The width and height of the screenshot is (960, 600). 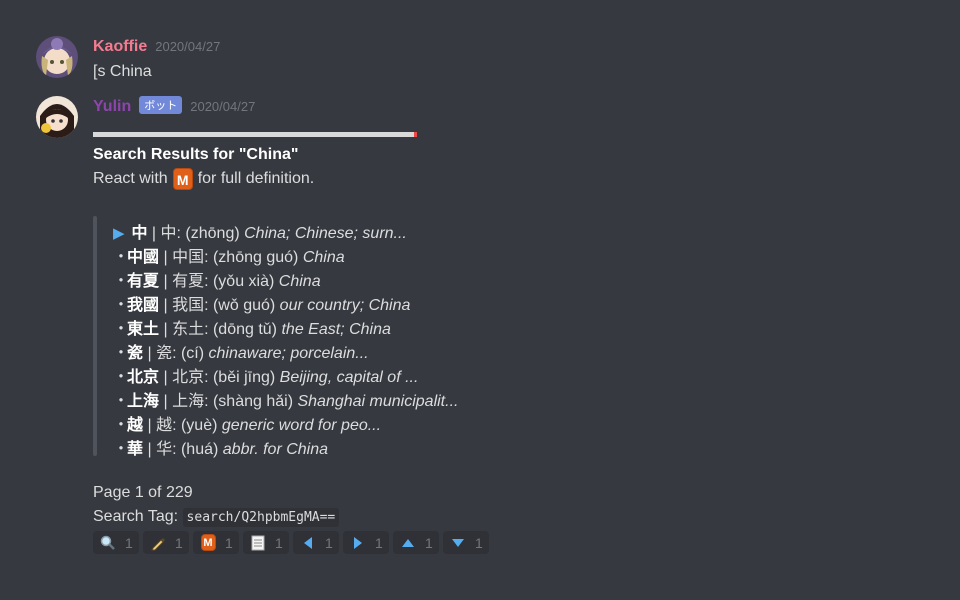 I want to click on pinyin: (yǒu xià), so click(x=243, y=281).